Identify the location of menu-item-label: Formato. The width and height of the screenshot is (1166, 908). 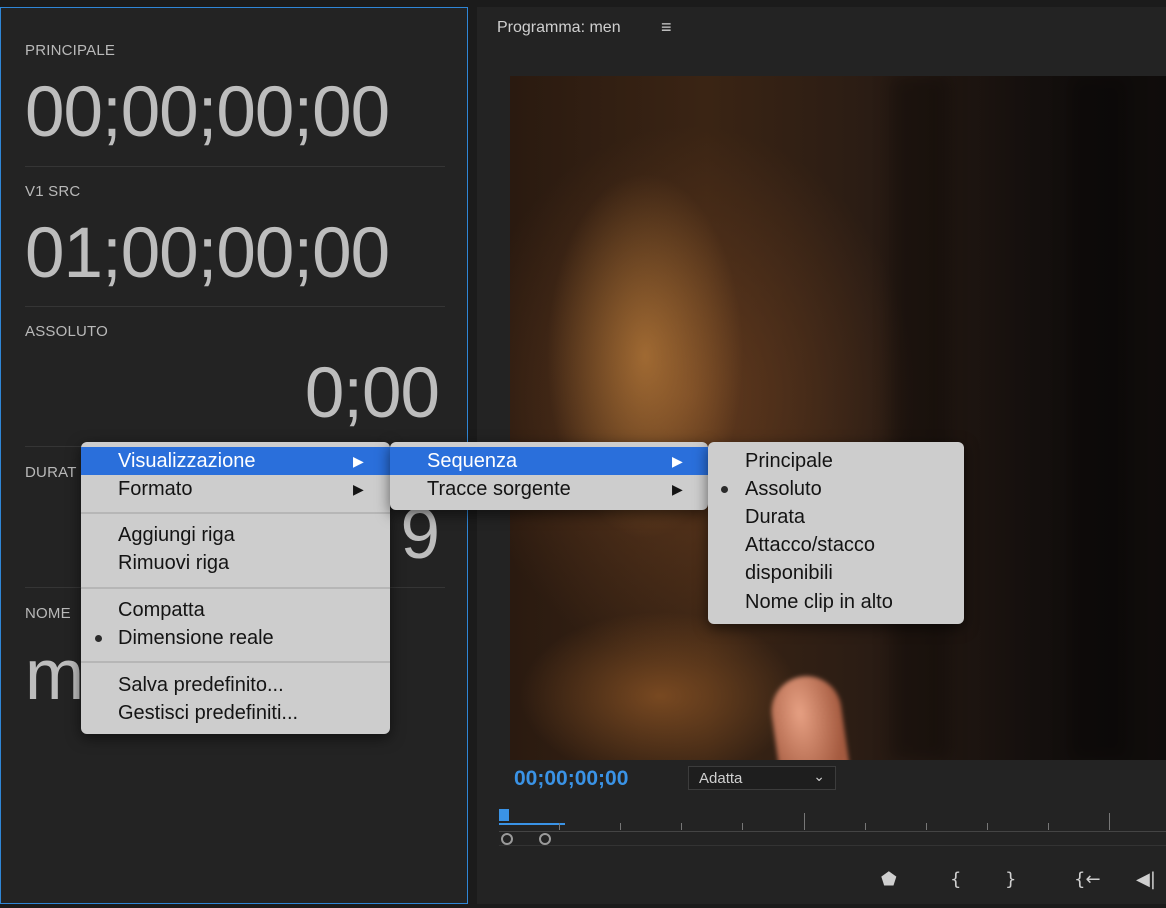
(155, 489).